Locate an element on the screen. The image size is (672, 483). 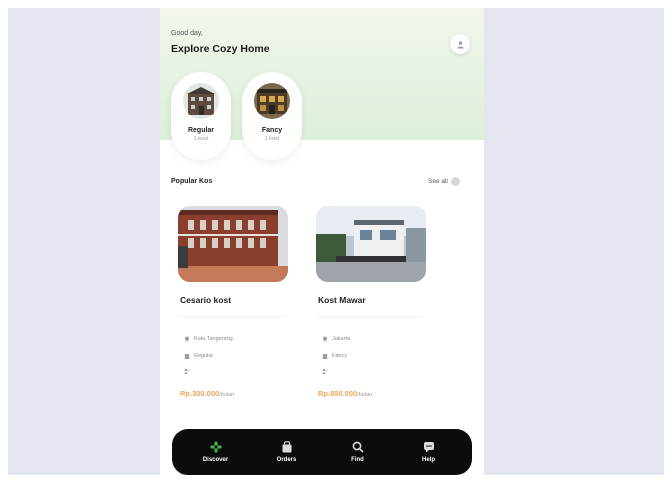
category-image-fancy is located at coordinates (272, 101).